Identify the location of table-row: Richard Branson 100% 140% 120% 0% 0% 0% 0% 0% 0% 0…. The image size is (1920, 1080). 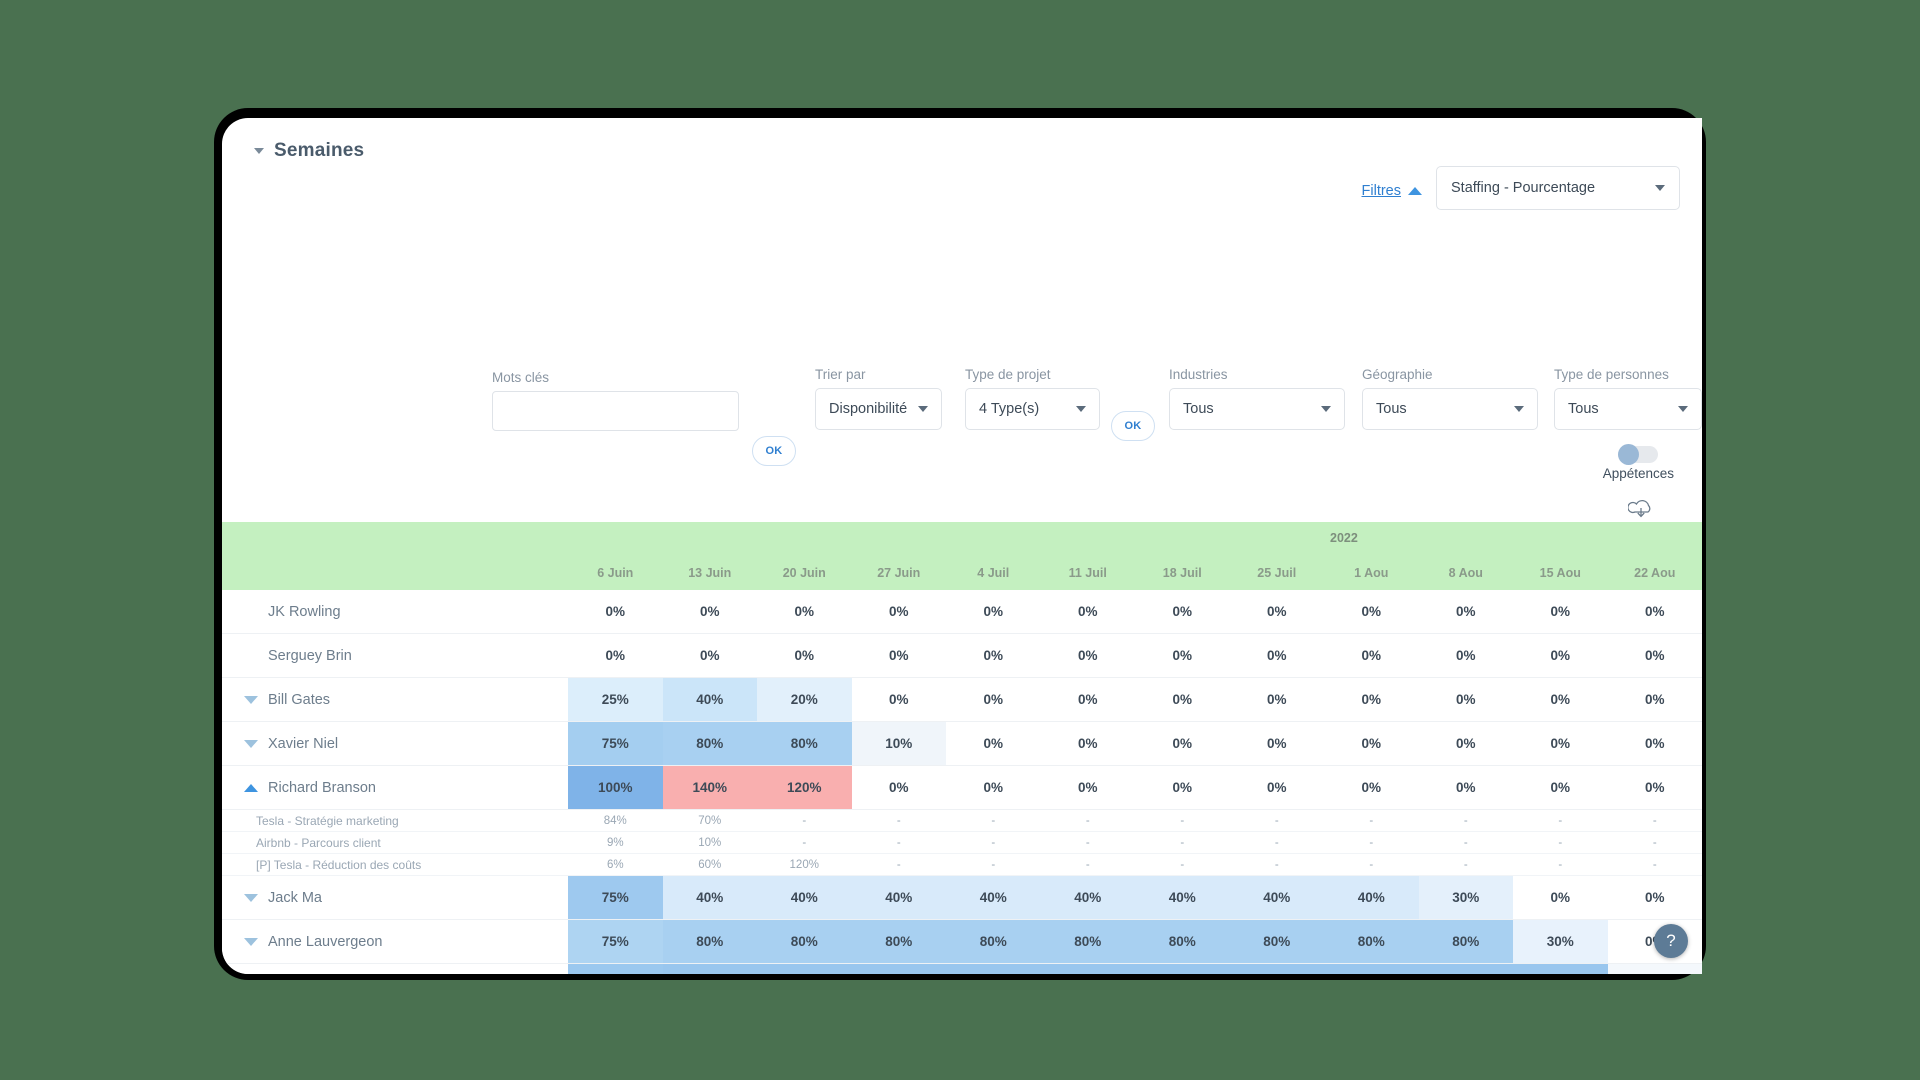
(962, 788).